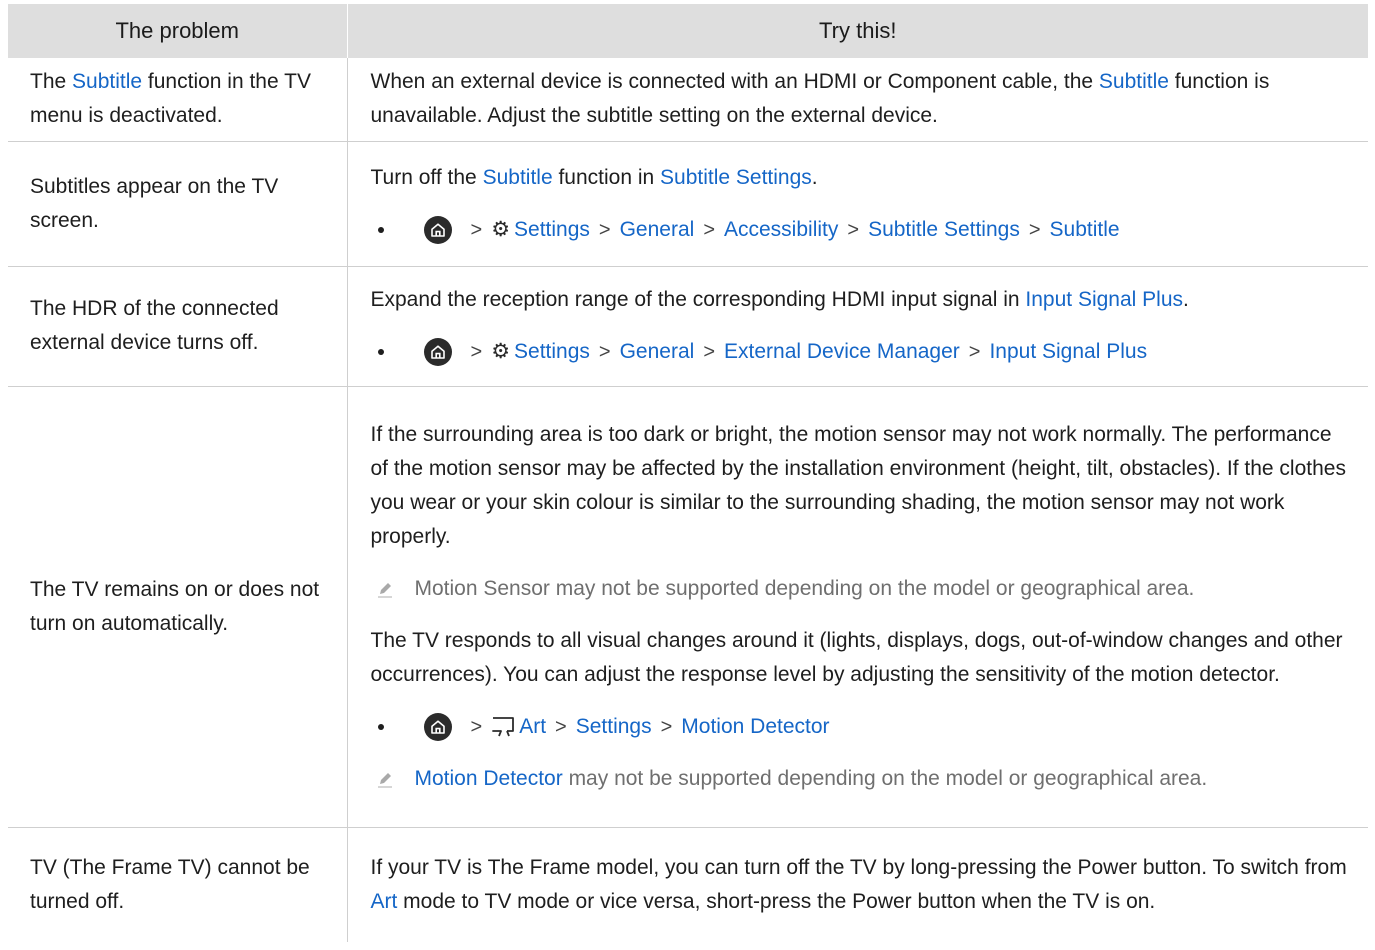 The height and width of the screenshot is (950, 1375). What do you see at coordinates (178, 204) in the screenshot?
I see `problem-cell: Subtitles appear on the TV screen.` at bounding box center [178, 204].